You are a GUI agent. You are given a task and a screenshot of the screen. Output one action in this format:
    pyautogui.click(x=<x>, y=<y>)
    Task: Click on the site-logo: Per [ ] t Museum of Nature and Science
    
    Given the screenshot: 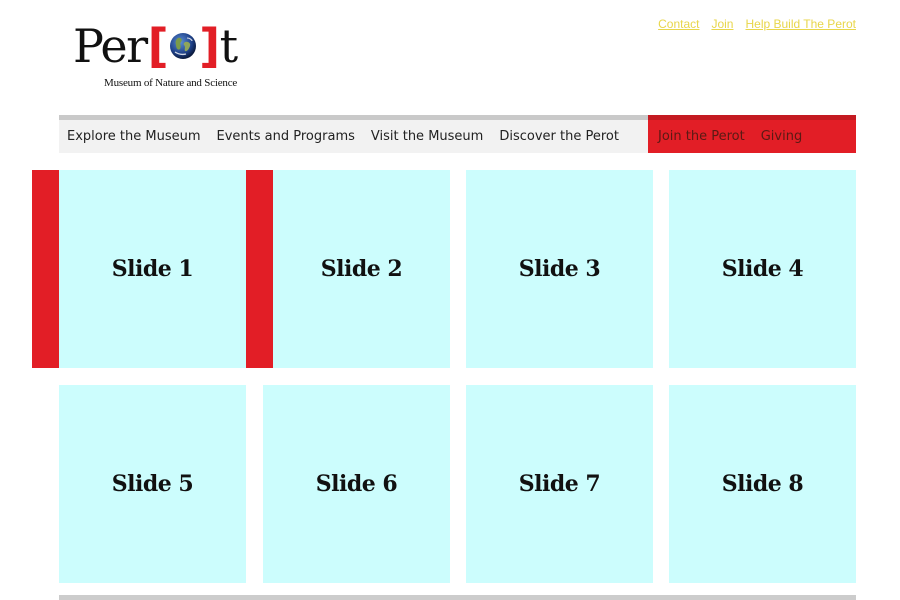 What is the action you would take?
    pyautogui.click(x=158, y=56)
    